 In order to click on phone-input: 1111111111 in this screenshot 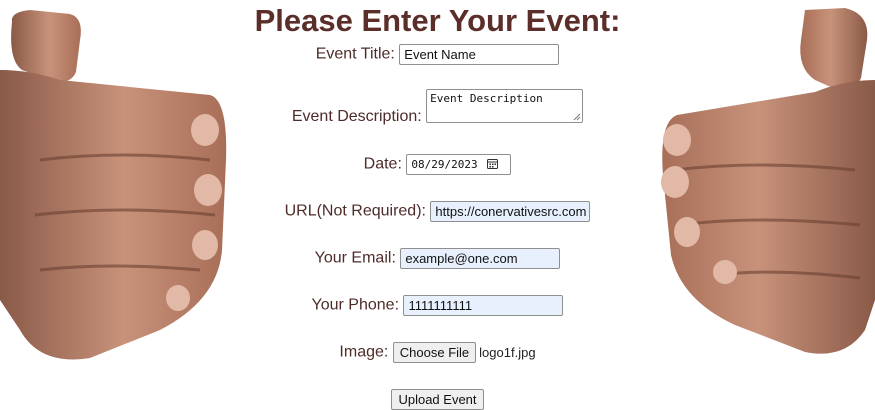, I will do `click(483, 305)`.